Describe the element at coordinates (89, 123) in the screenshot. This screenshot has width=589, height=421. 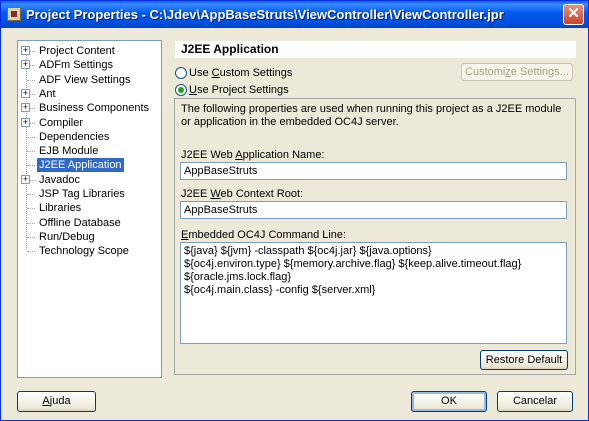
I see `tree-item: + Compiler` at that location.